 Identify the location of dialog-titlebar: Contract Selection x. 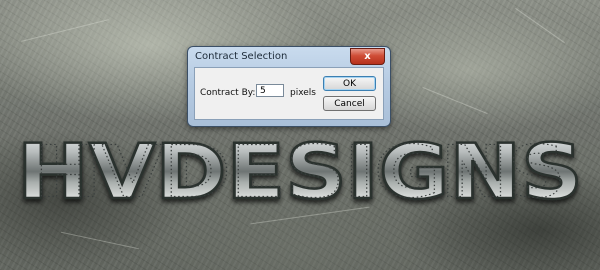
(289, 57).